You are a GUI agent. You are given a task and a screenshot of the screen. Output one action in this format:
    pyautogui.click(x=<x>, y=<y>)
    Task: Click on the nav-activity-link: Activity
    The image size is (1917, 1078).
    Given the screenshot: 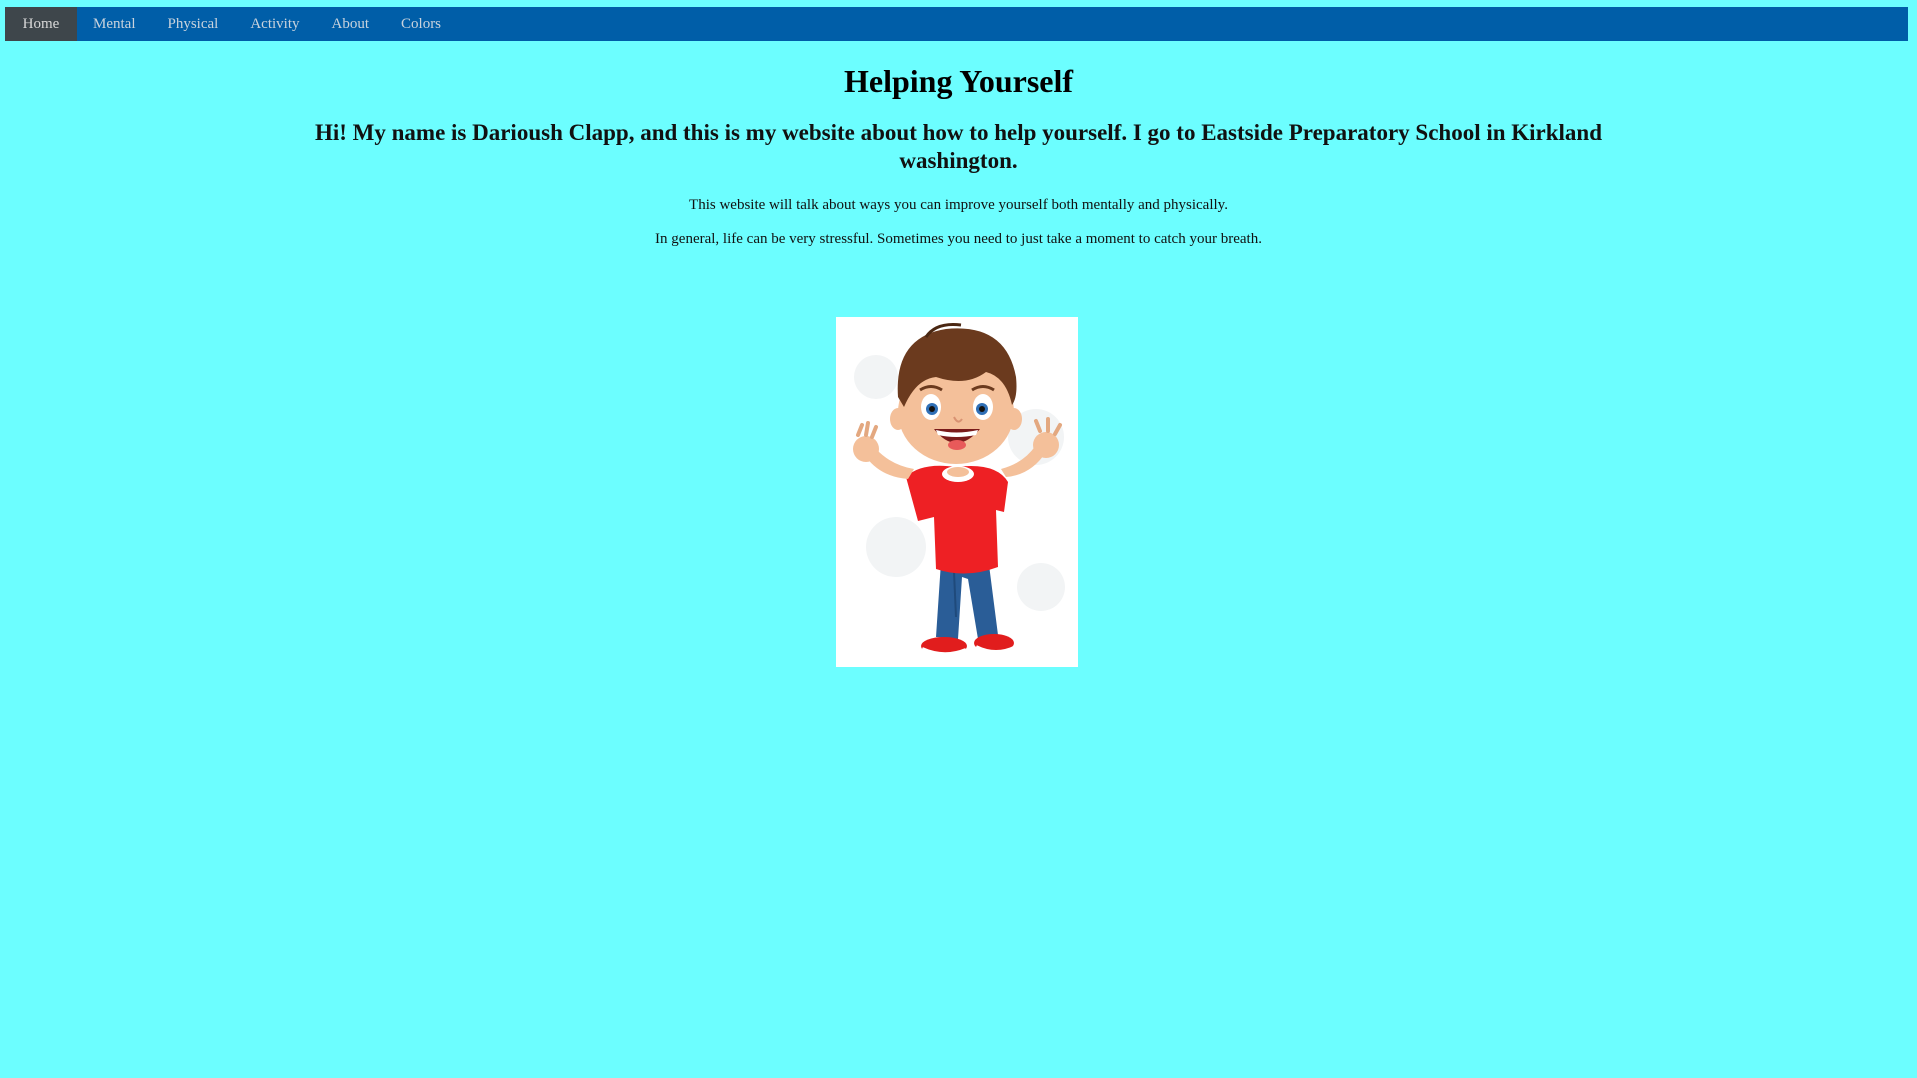 What is the action you would take?
    pyautogui.click(x=274, y=24)
    